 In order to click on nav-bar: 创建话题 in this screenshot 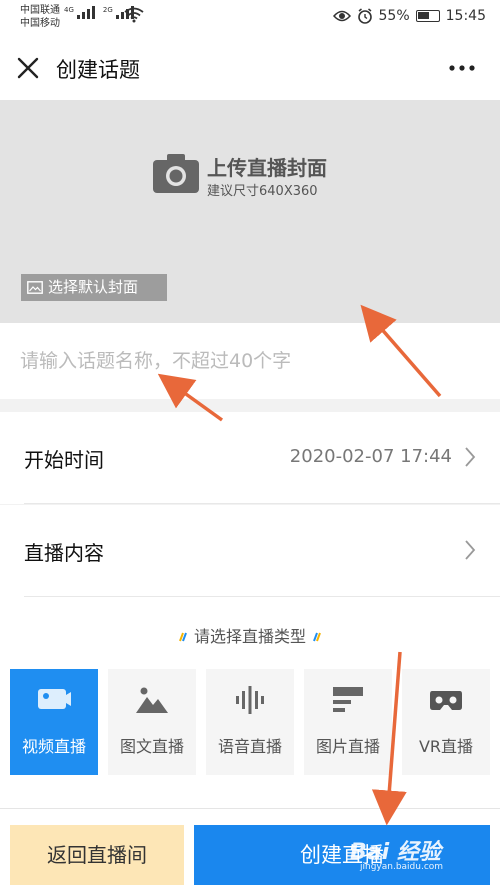, I will do `click(250, 68)`.